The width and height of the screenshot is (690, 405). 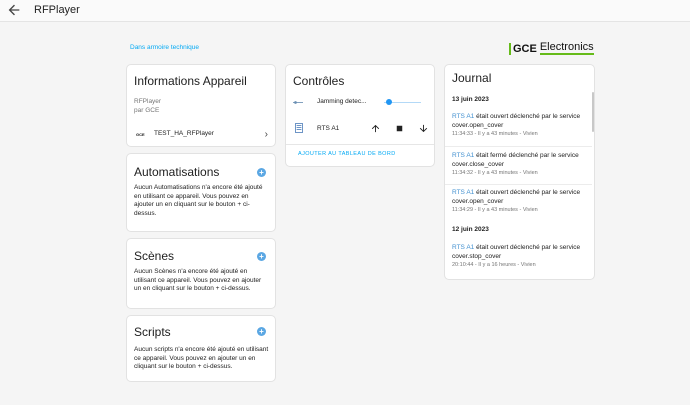 What do you see at coordinates (154, 256) in the screenshot?
I see `scenes-title: Scènes` at bounding box center [154, 256].